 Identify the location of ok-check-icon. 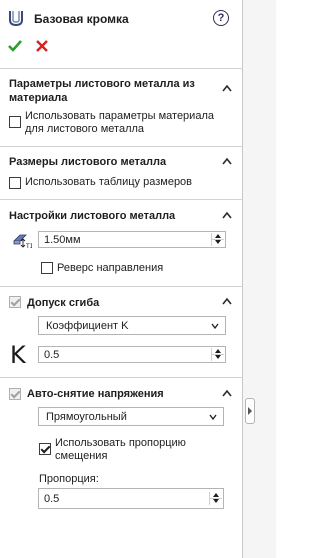
(15, 46).